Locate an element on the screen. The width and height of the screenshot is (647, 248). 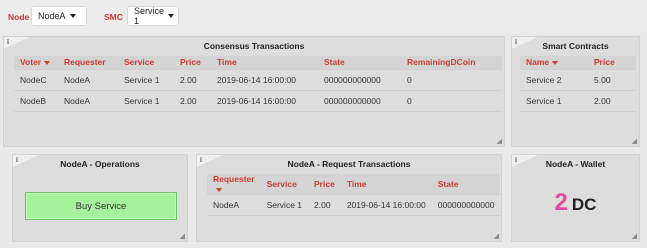
operations-panel: i NodeA - Operations Buy Service ◢ is located at coordinates (100, 198).